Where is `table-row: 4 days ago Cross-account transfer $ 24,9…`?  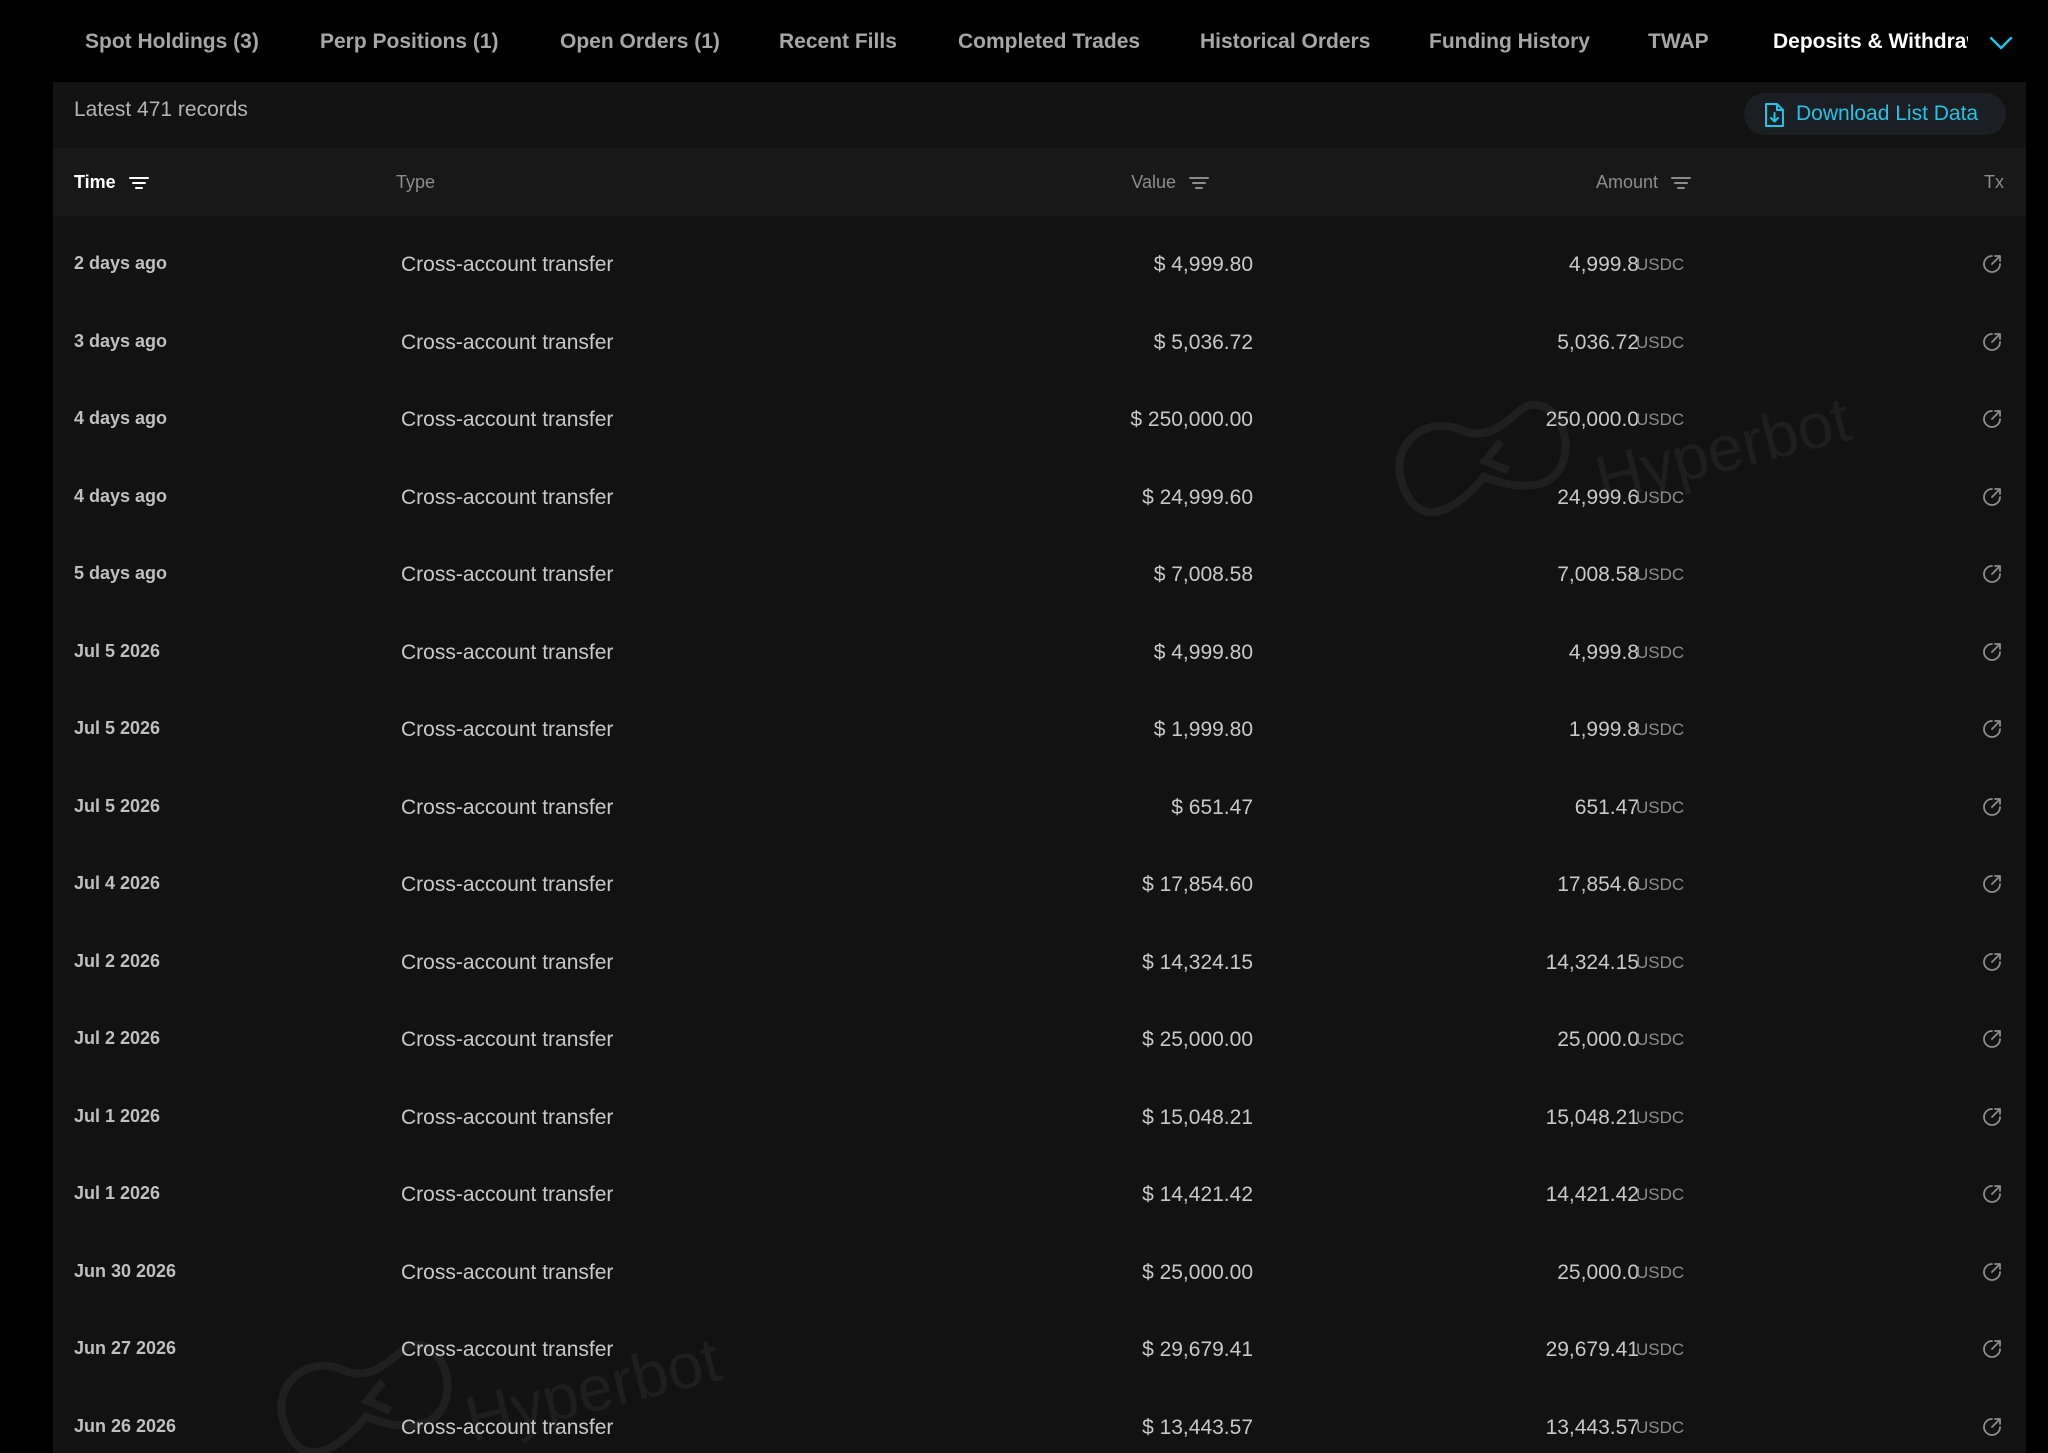 table-row: 4 days ago Cross-account transfer $ 24,9… is located at coordinates (1039, 498).